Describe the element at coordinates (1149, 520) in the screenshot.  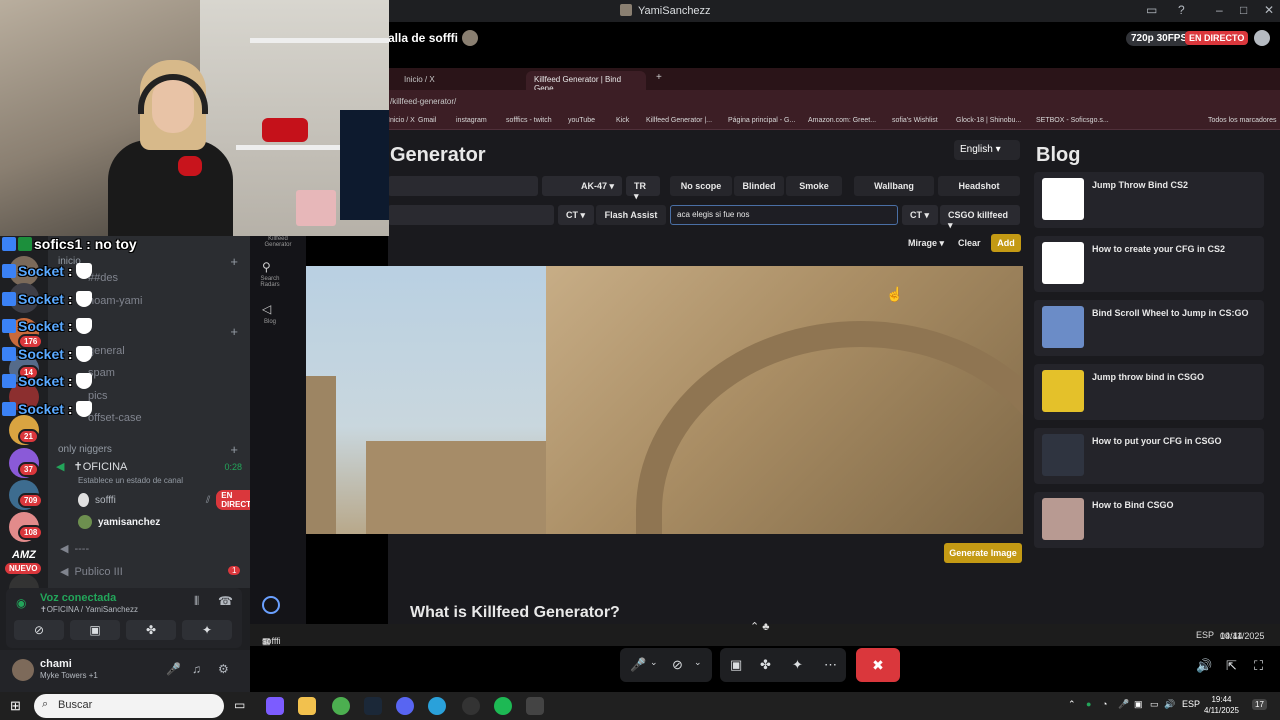
I see `blog-item: How to Bind CSGO` at that location.